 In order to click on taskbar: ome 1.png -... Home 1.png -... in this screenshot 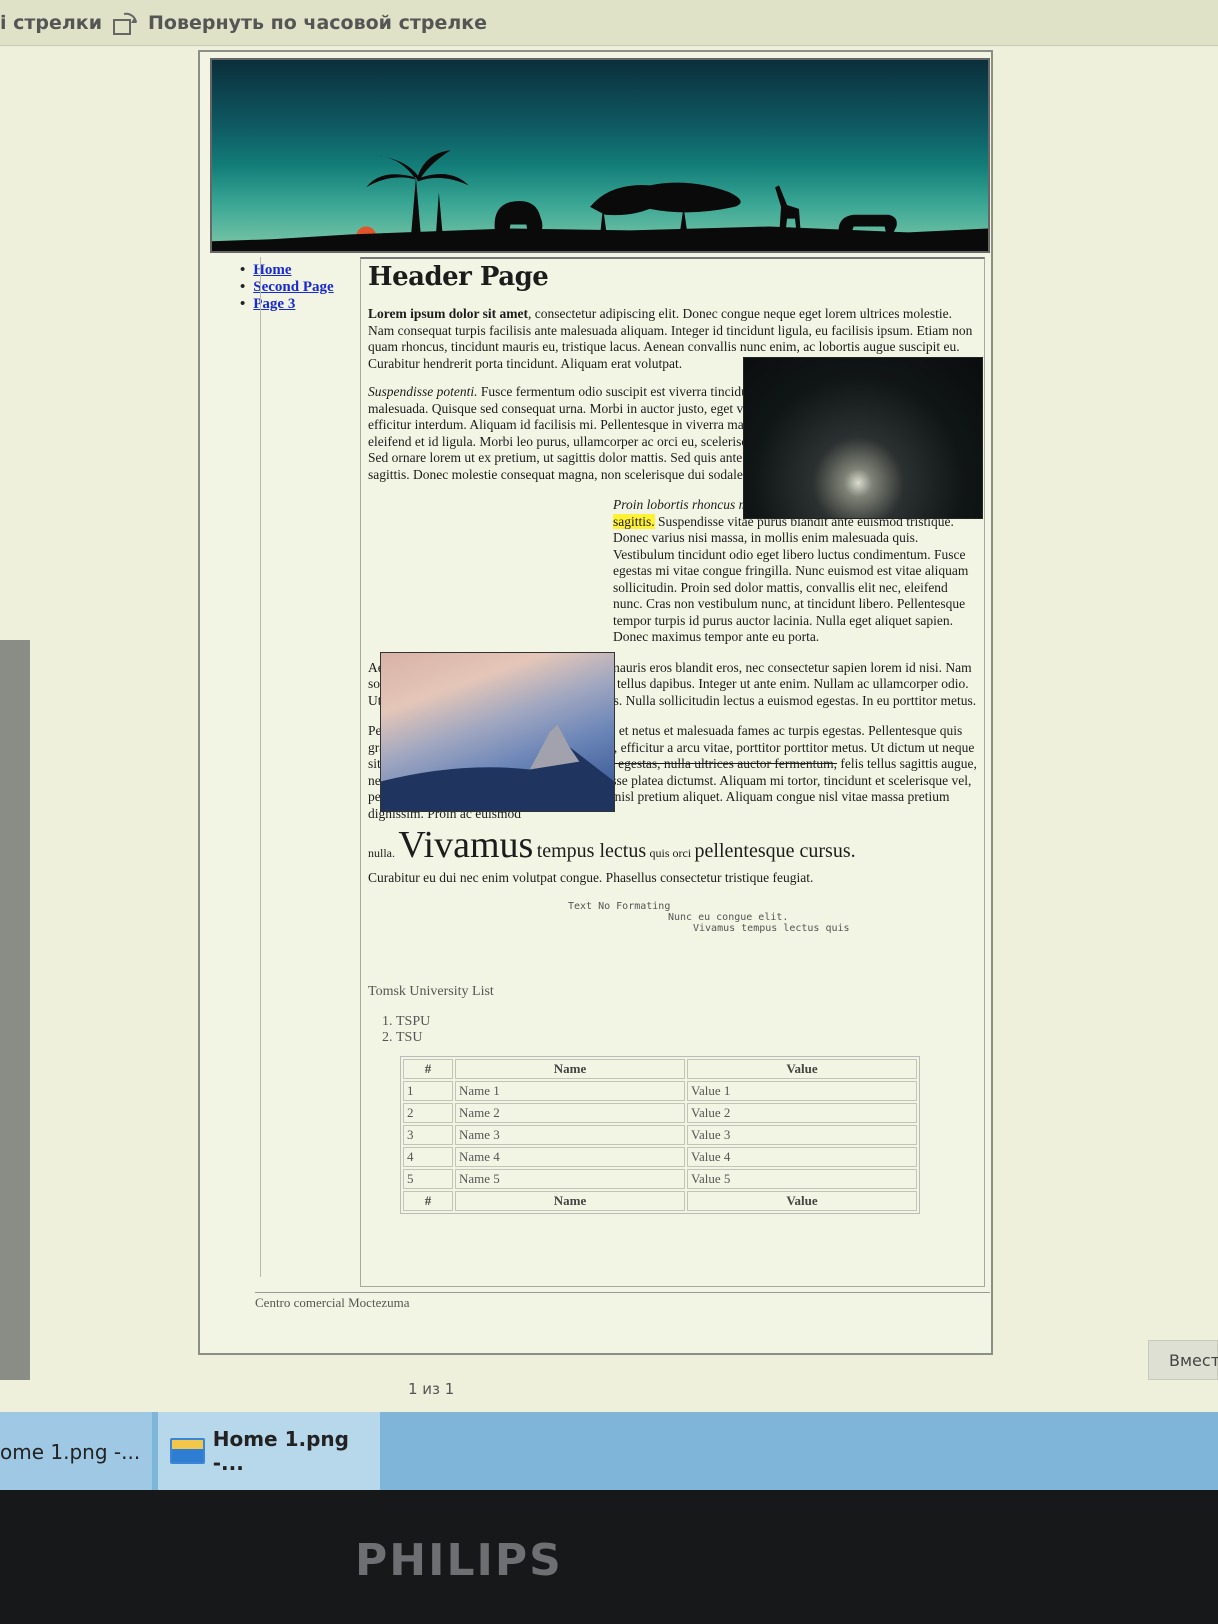, I will do `click(609, 1451)`.